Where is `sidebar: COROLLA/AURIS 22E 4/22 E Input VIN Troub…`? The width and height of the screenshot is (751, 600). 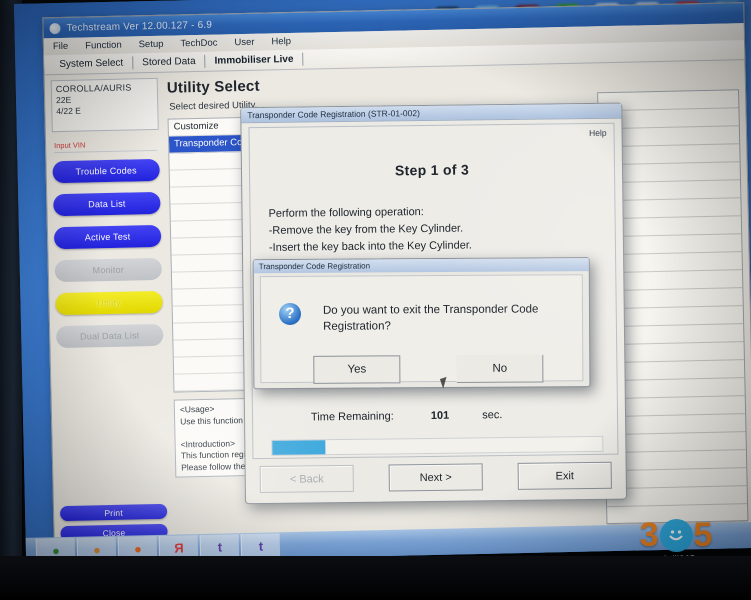 sidebar: COROLLA/AURIS 22E 4/22 E Input VIN Troub… is located at coordinates (109, 313).